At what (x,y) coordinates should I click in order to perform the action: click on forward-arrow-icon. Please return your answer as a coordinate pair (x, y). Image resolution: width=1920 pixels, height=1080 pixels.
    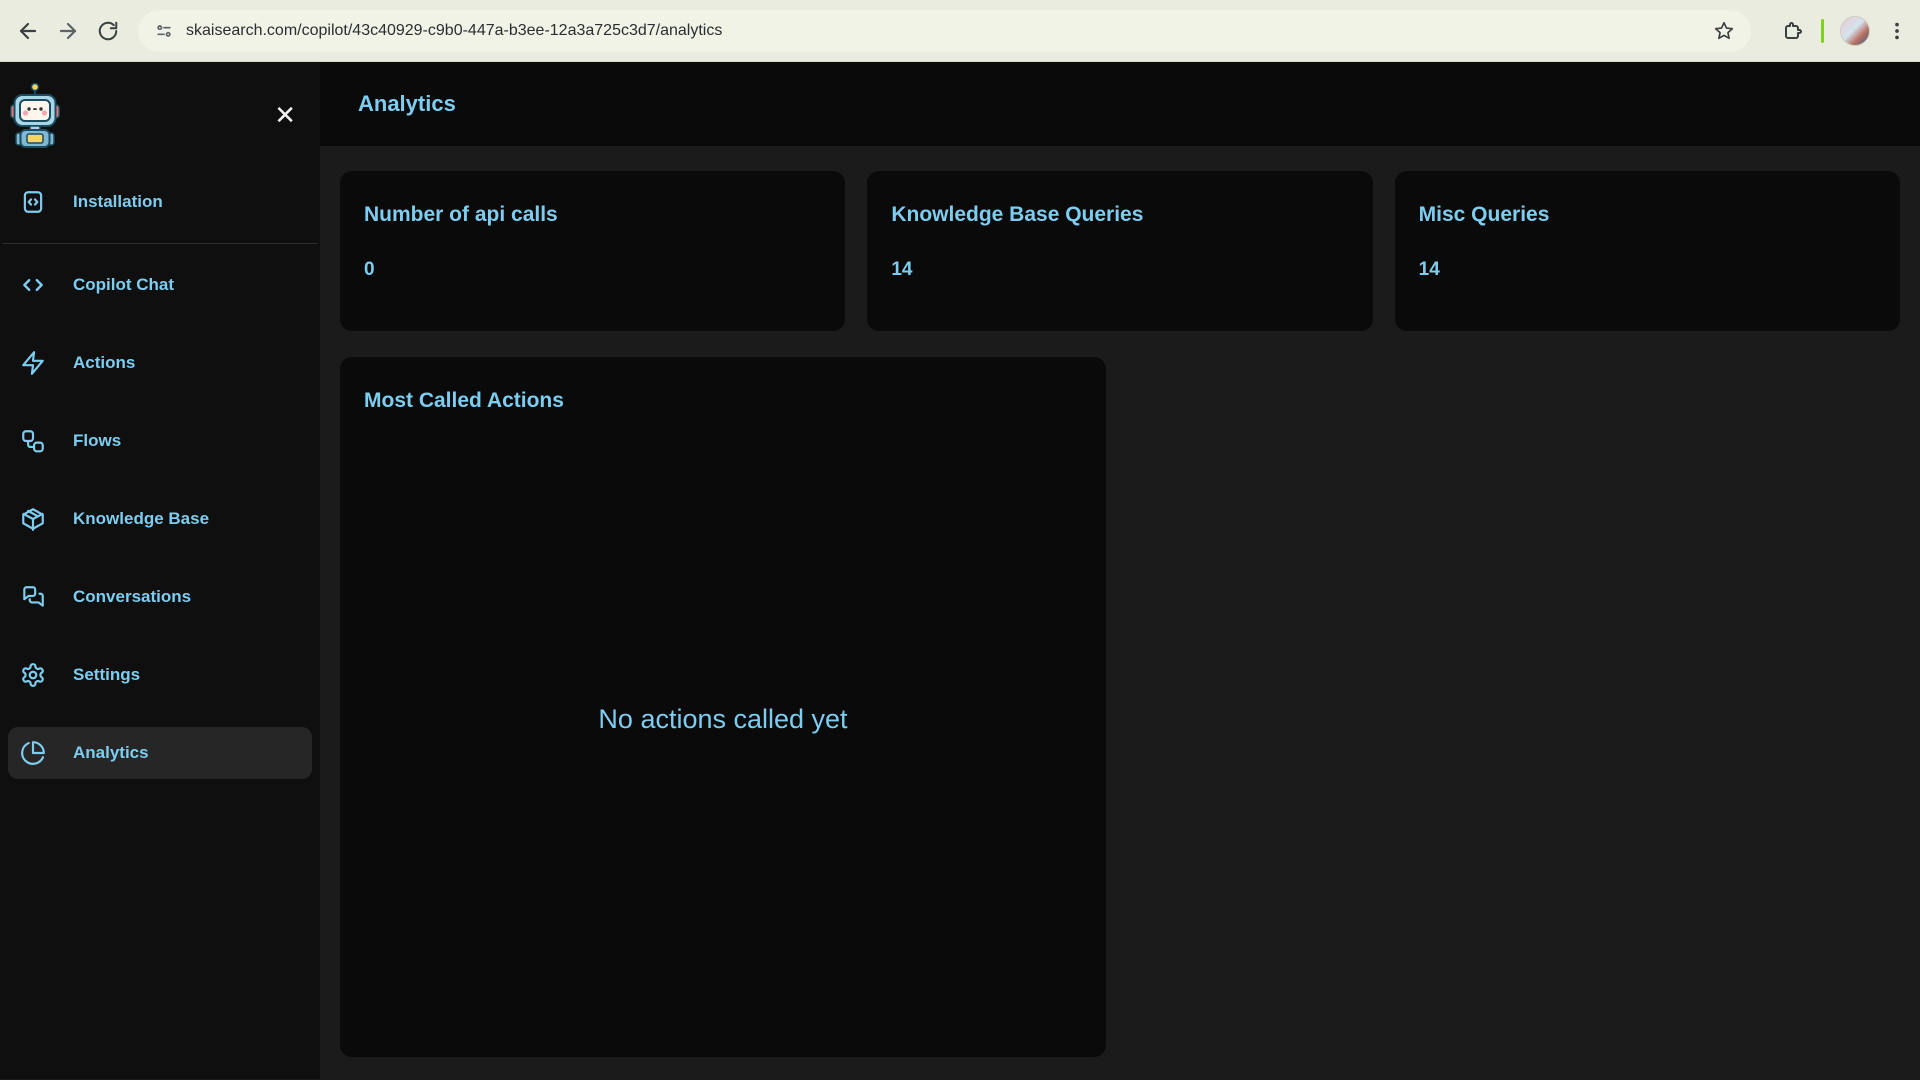
    Looking at the image, I should click on (68, 30).